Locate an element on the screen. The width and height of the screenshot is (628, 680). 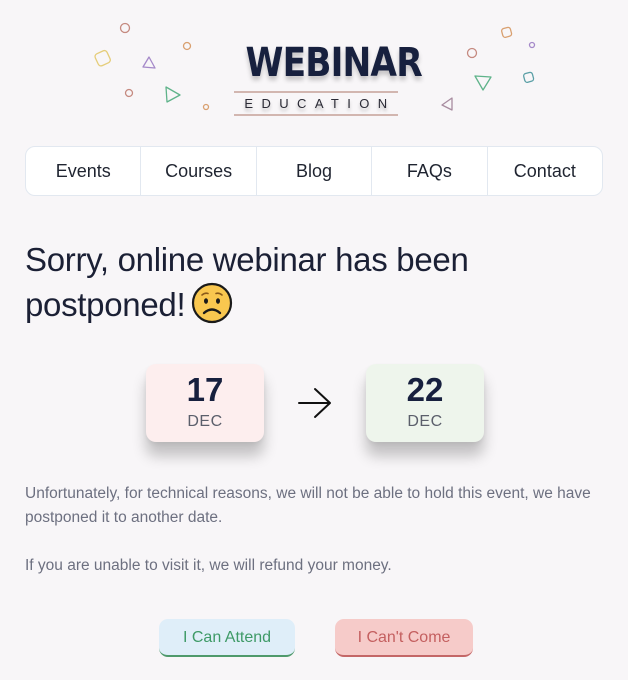
nav-item-blog: Blog is located at coordinates (315, 171).